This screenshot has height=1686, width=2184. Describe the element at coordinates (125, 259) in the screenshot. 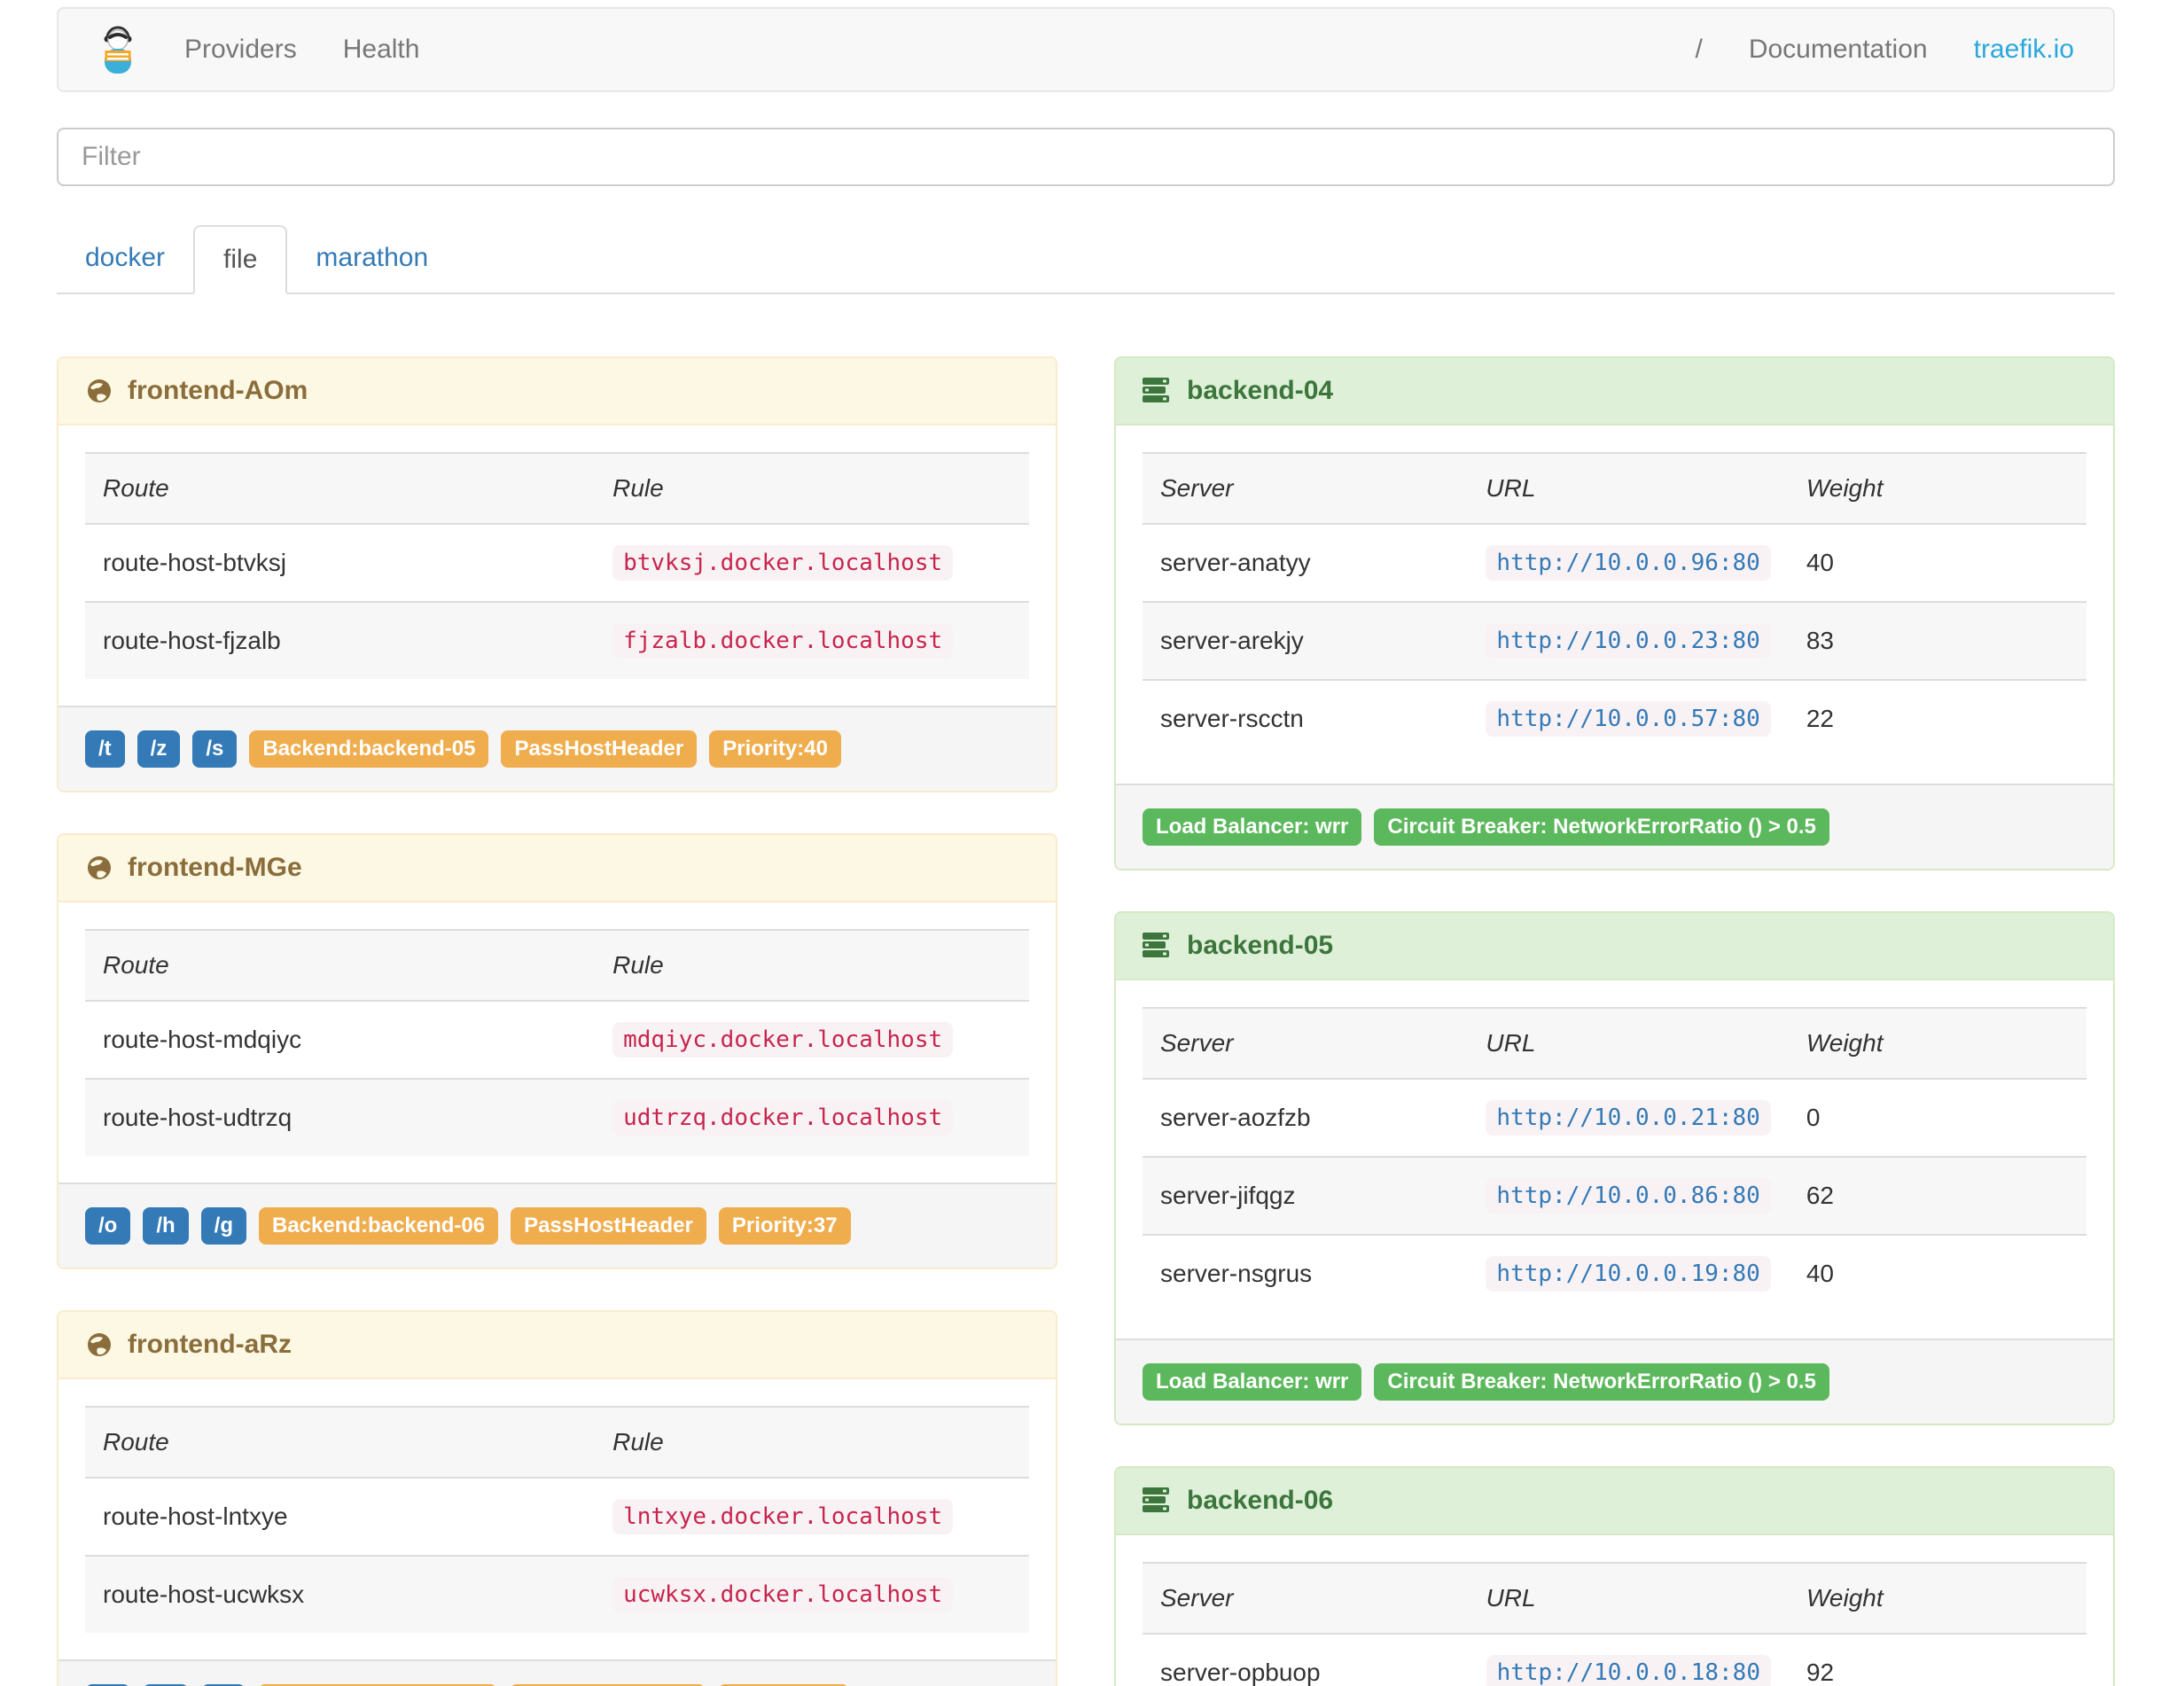

I see `tab-docker: docker` at that location.